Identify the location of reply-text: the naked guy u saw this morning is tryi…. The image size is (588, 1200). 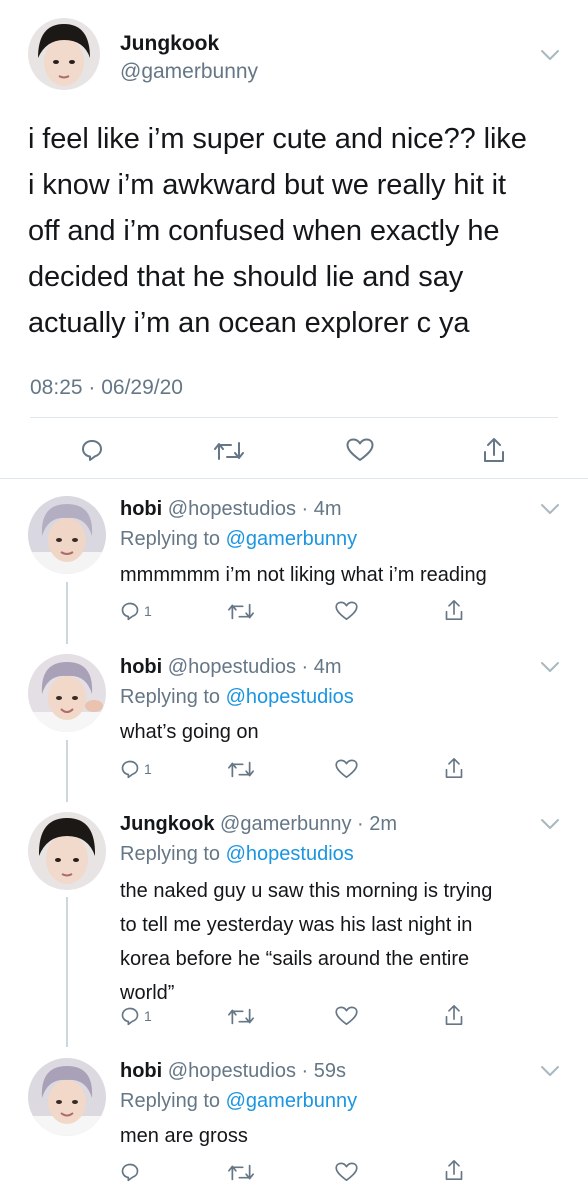
(350, 942).